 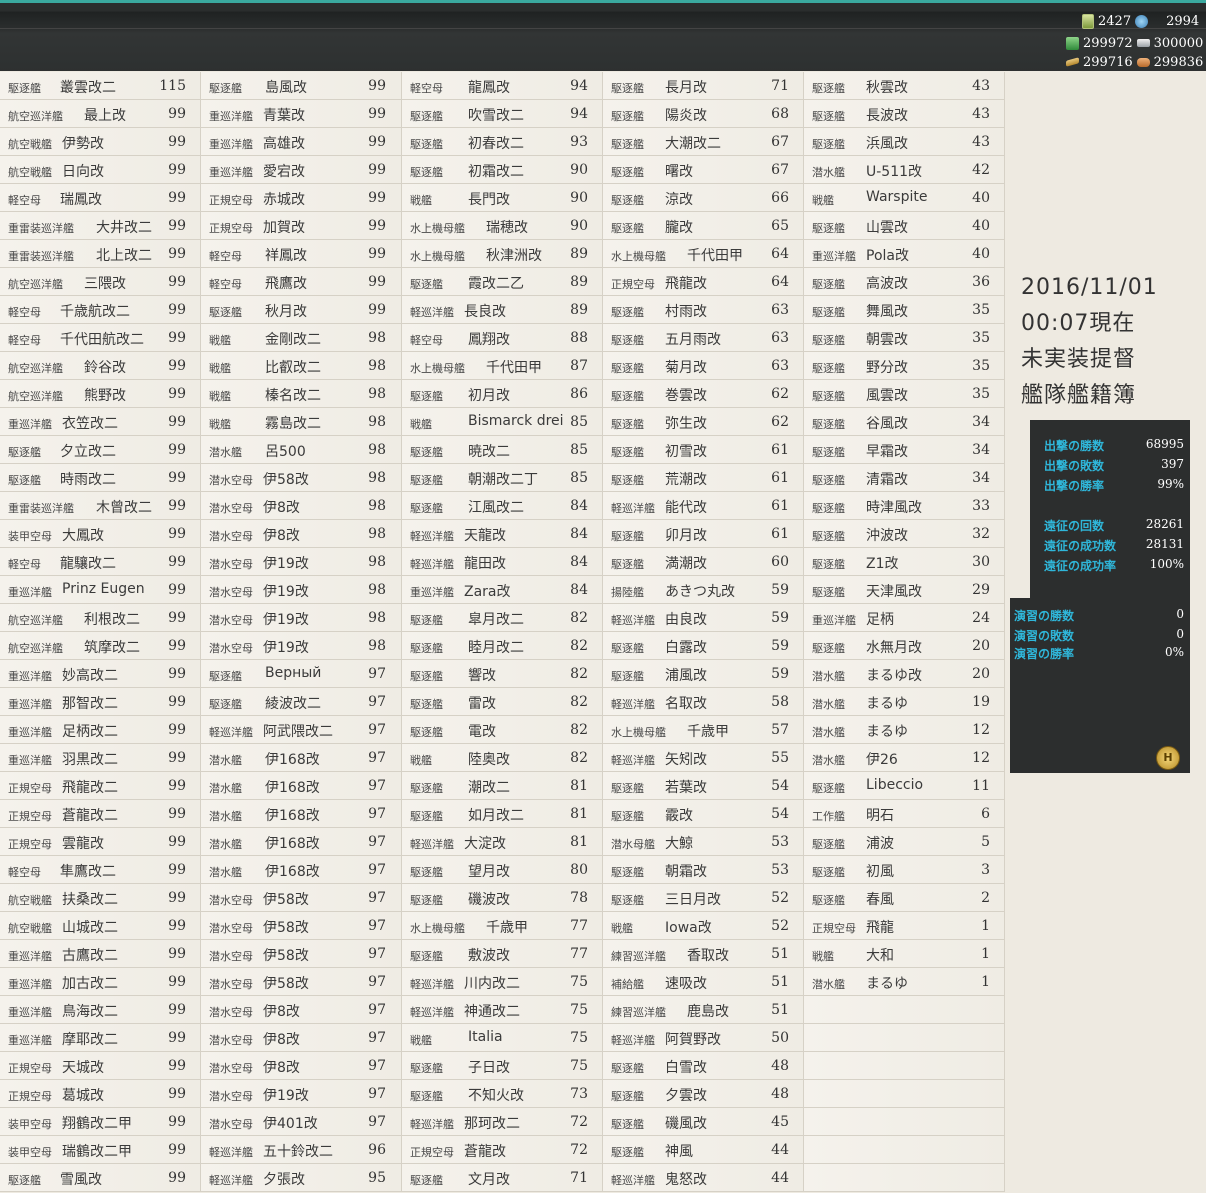 What do you see at coordinates (904, 86) in the screenshot?
I see `ship-row: 駆逐艦 秋雲改 43` at bounding box center [904, 86].